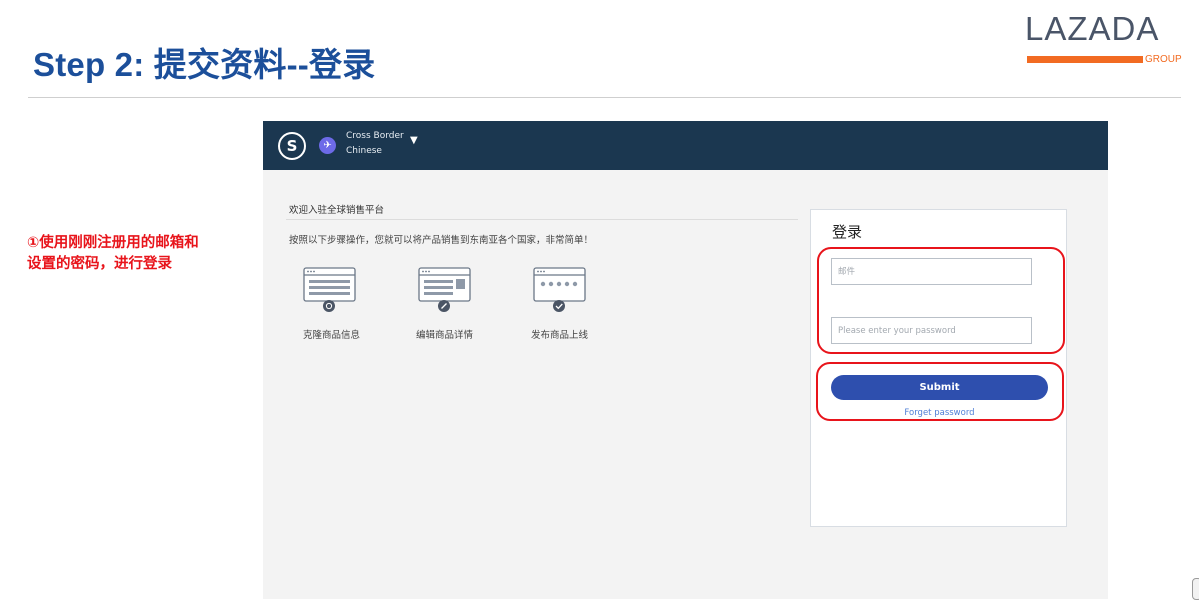 This screenshot has width=1199, height=600. I want to click on instruction-annotation: ①使用刚刚注册用的邮箱和设置的密码，进行登录, so click(113, 253).